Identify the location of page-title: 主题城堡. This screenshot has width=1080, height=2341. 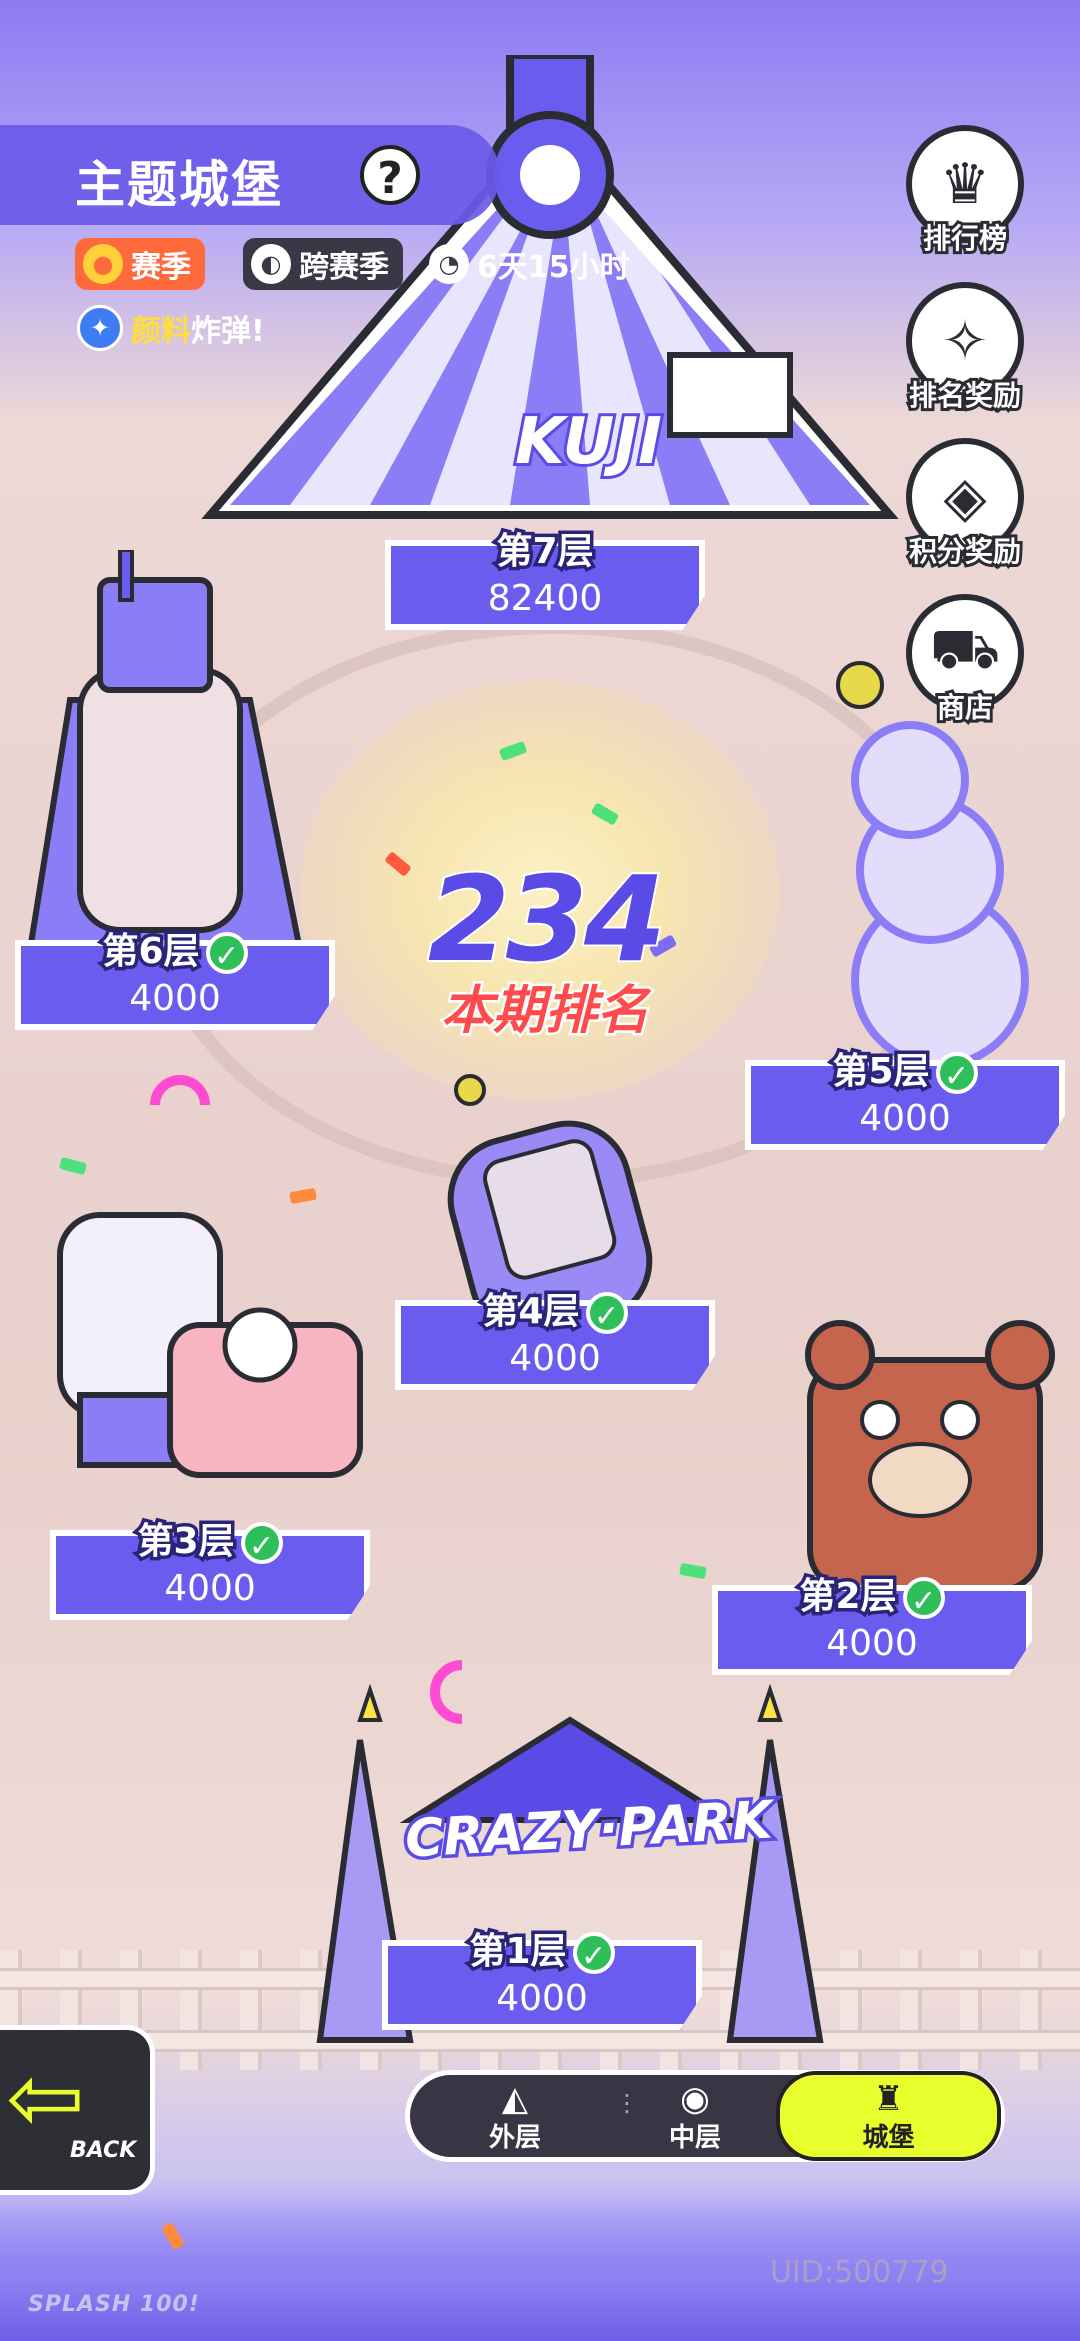
(179, 185).